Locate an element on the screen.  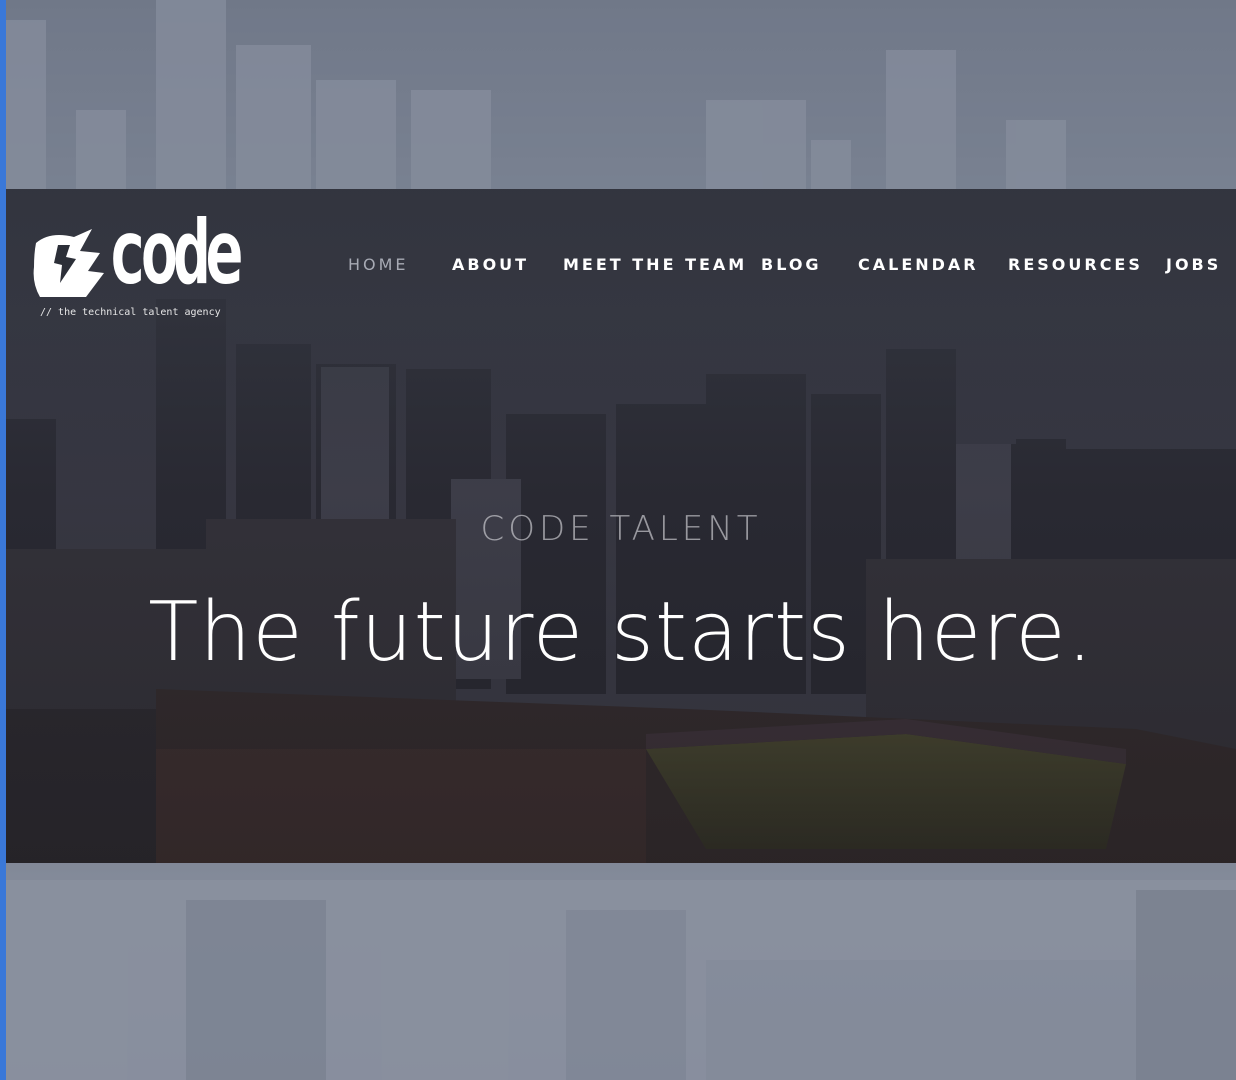
nav-meet-the-team: MEET THE TEAM is located at coordinates (655, 264).